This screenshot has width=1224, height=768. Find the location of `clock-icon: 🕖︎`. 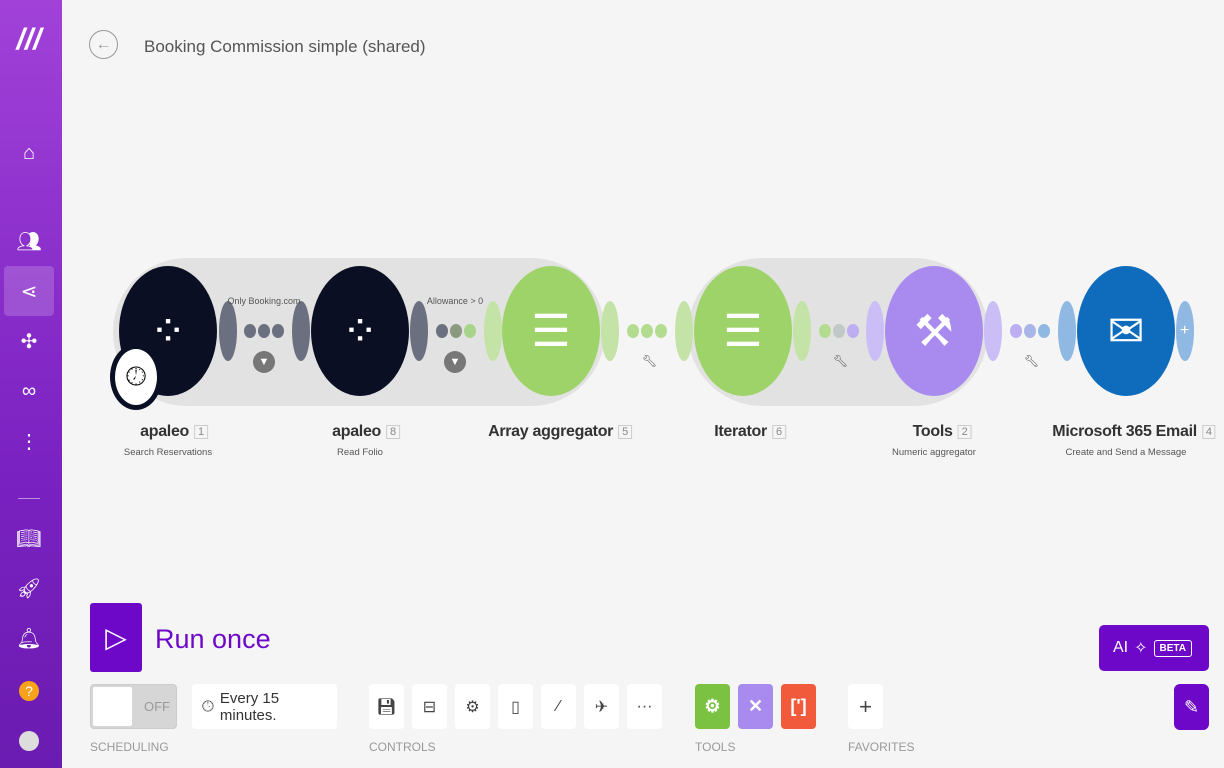

clock-icon: 🕖︎ is located at coordinates (136, 377).